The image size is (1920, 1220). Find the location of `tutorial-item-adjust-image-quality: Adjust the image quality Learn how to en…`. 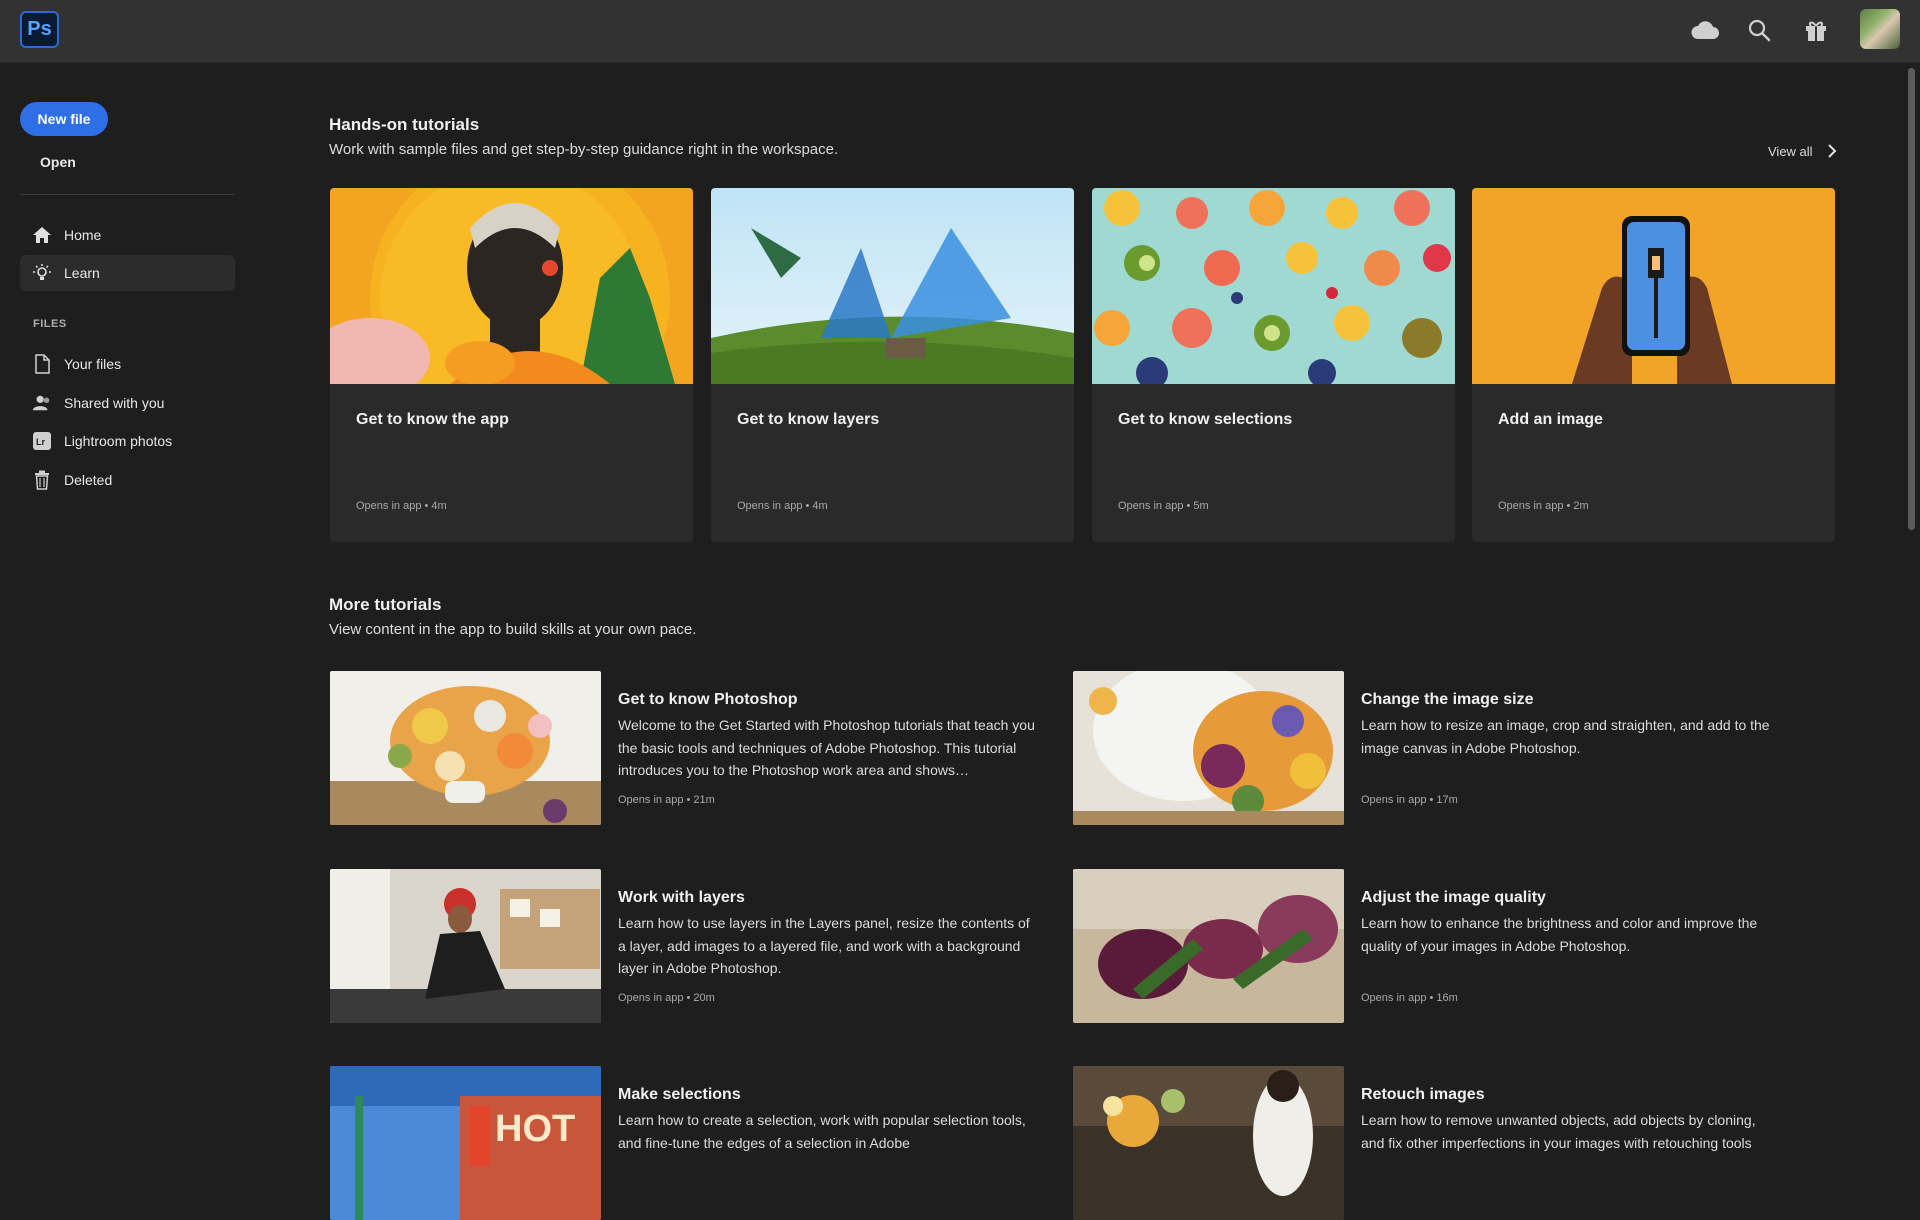

tutorial-item-adjust-image-quality: Adjust the image quality Learn how to en… is located at coordinates (1433, 946).